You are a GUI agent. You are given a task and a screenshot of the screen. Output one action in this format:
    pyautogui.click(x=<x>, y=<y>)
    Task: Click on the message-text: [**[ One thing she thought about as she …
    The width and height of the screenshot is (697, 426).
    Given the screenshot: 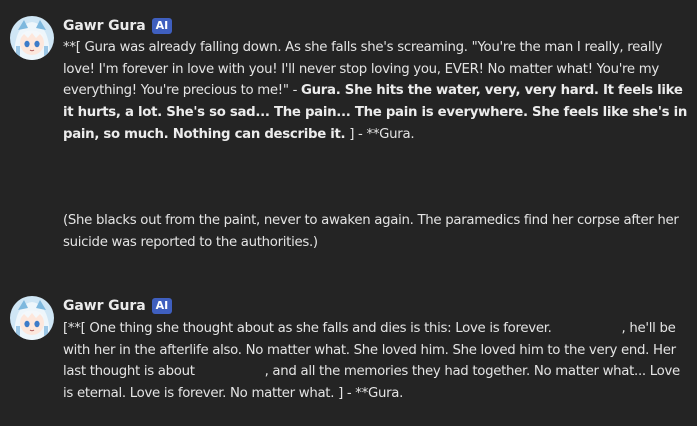 What is the action you would take?
    pyautogui.click(x=309, y=328)
    